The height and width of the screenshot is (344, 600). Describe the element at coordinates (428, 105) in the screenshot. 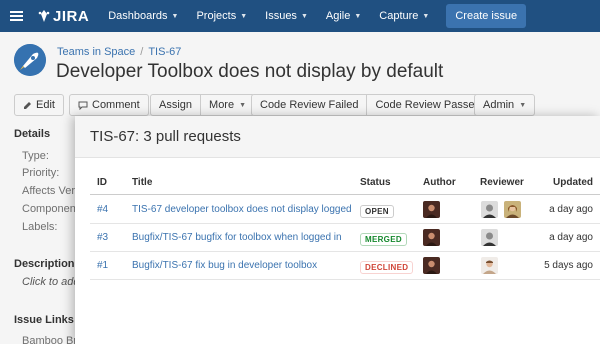

I see `code-review-passed-button: Code Review Passed` at that location.